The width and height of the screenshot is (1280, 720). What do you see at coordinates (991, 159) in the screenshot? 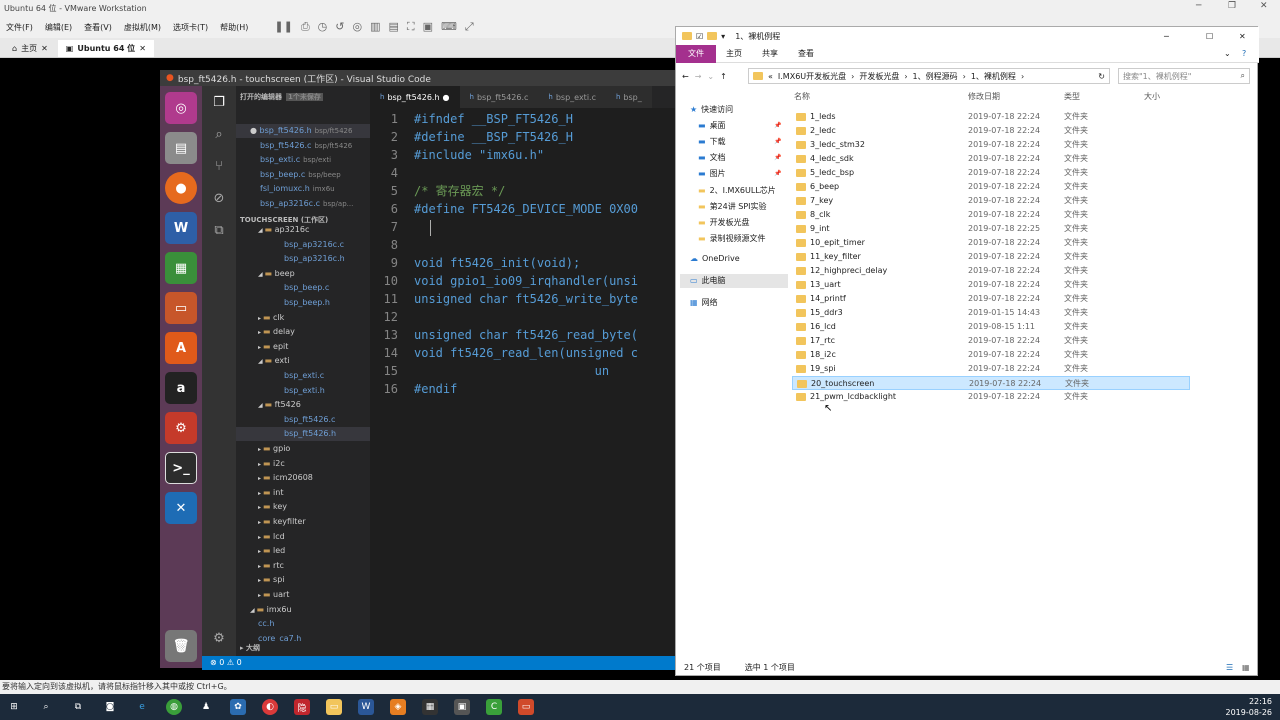
I see `file-row: 4_ledc_sdk 2019-07-18 22:24 文件夹` at bounding box center [991, 159].